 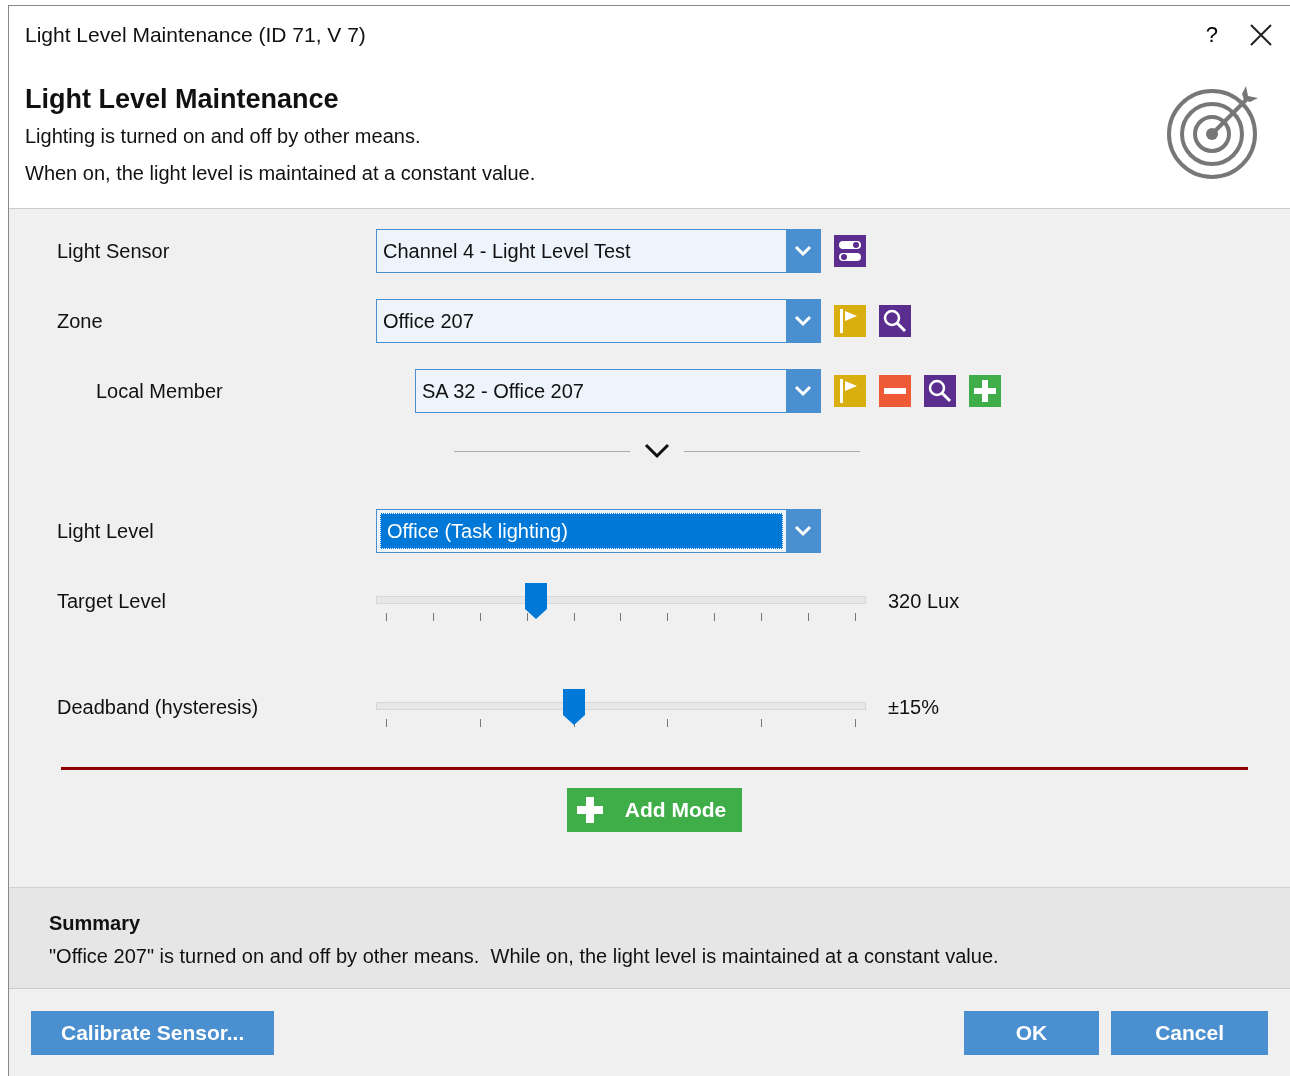 I want to click on slider-value: ±15%, so click(x=913, y=707).